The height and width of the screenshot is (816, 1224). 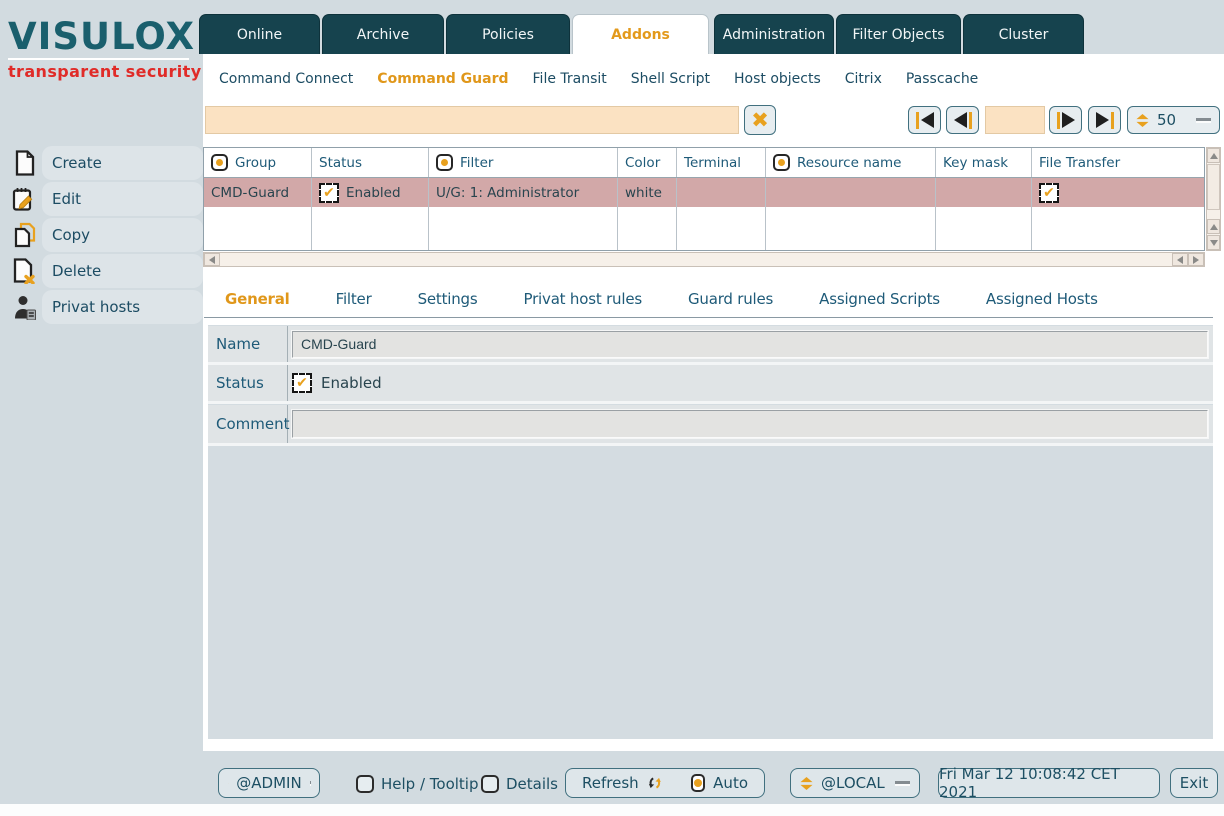 I want to click on sidebar-item-edit: Edit, so click(x=101, y=199).